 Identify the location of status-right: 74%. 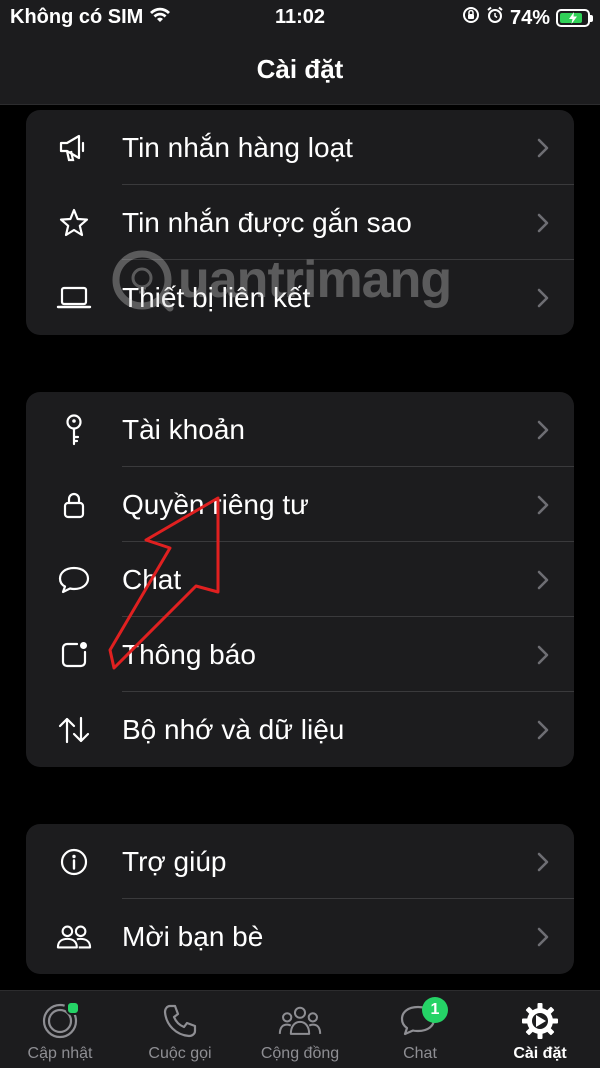
(527, 18).